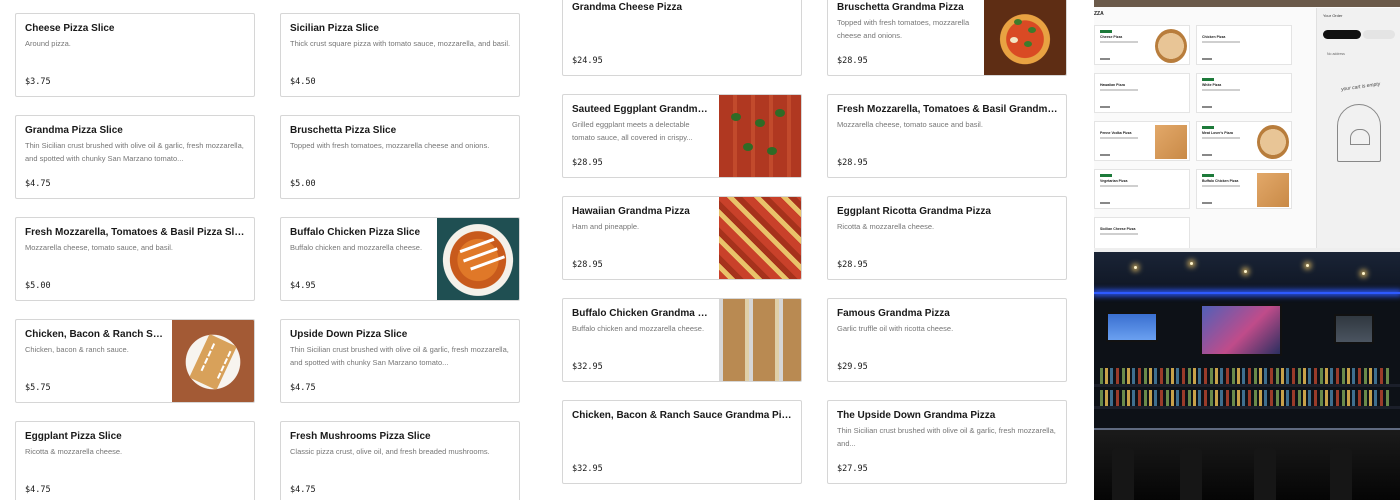  I want to click on menu-item-price: $3.75, so click(38, 82).